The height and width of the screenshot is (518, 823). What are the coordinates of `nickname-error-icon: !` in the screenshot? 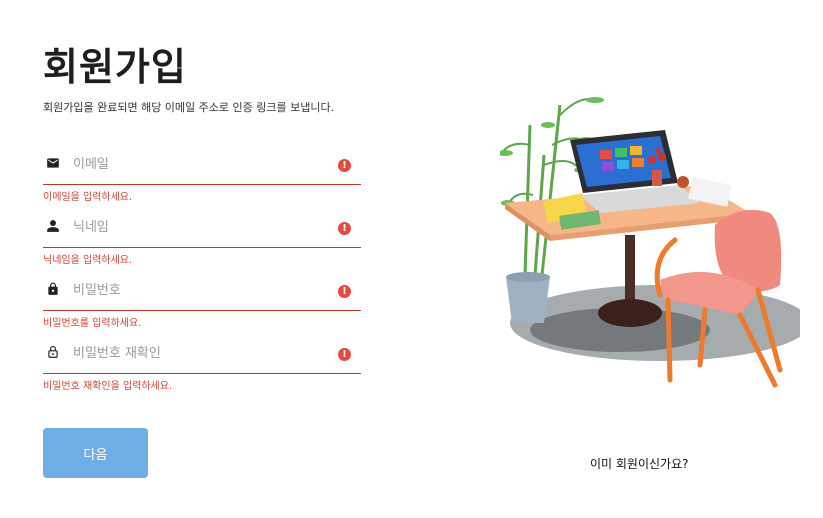 It's located at (344, 228).